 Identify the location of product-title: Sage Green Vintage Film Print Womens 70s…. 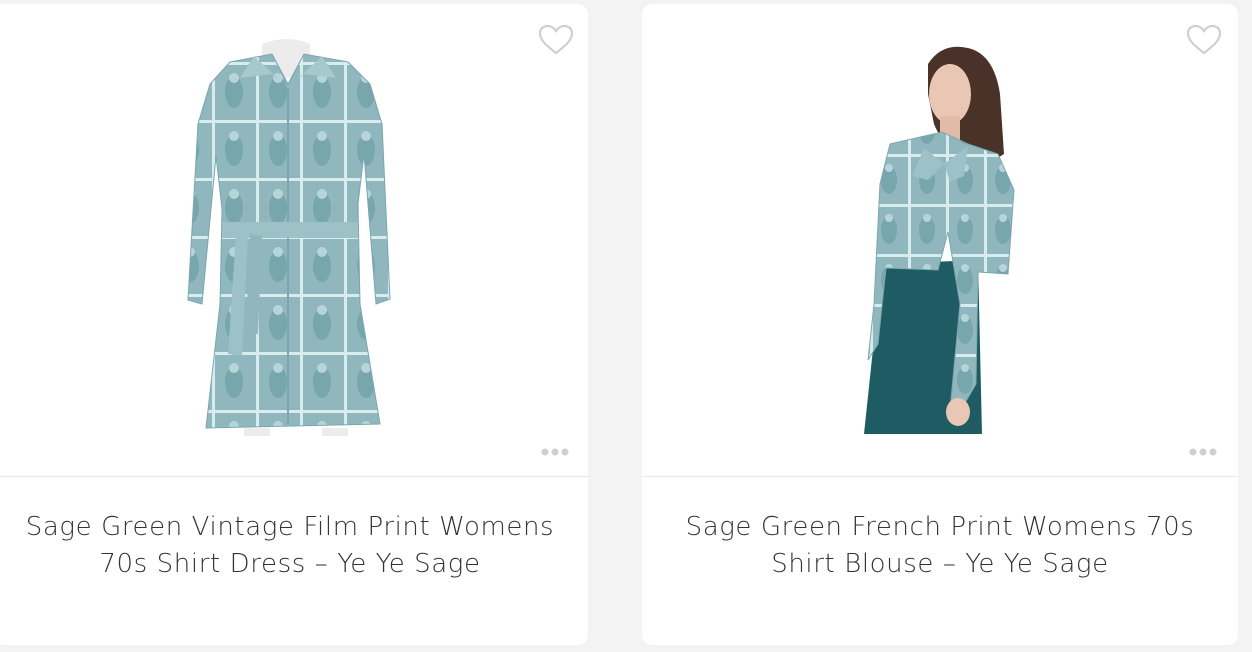
(290, 546).